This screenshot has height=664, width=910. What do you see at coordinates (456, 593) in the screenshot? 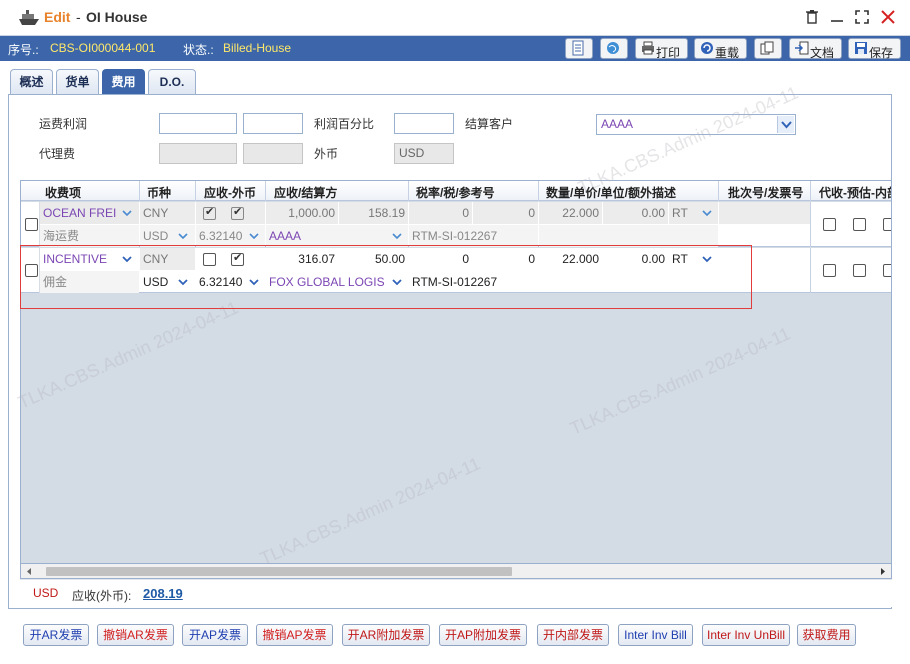
I see `summary-row: USD 应收(外币): 208.19` at bounding box center [456, 593].